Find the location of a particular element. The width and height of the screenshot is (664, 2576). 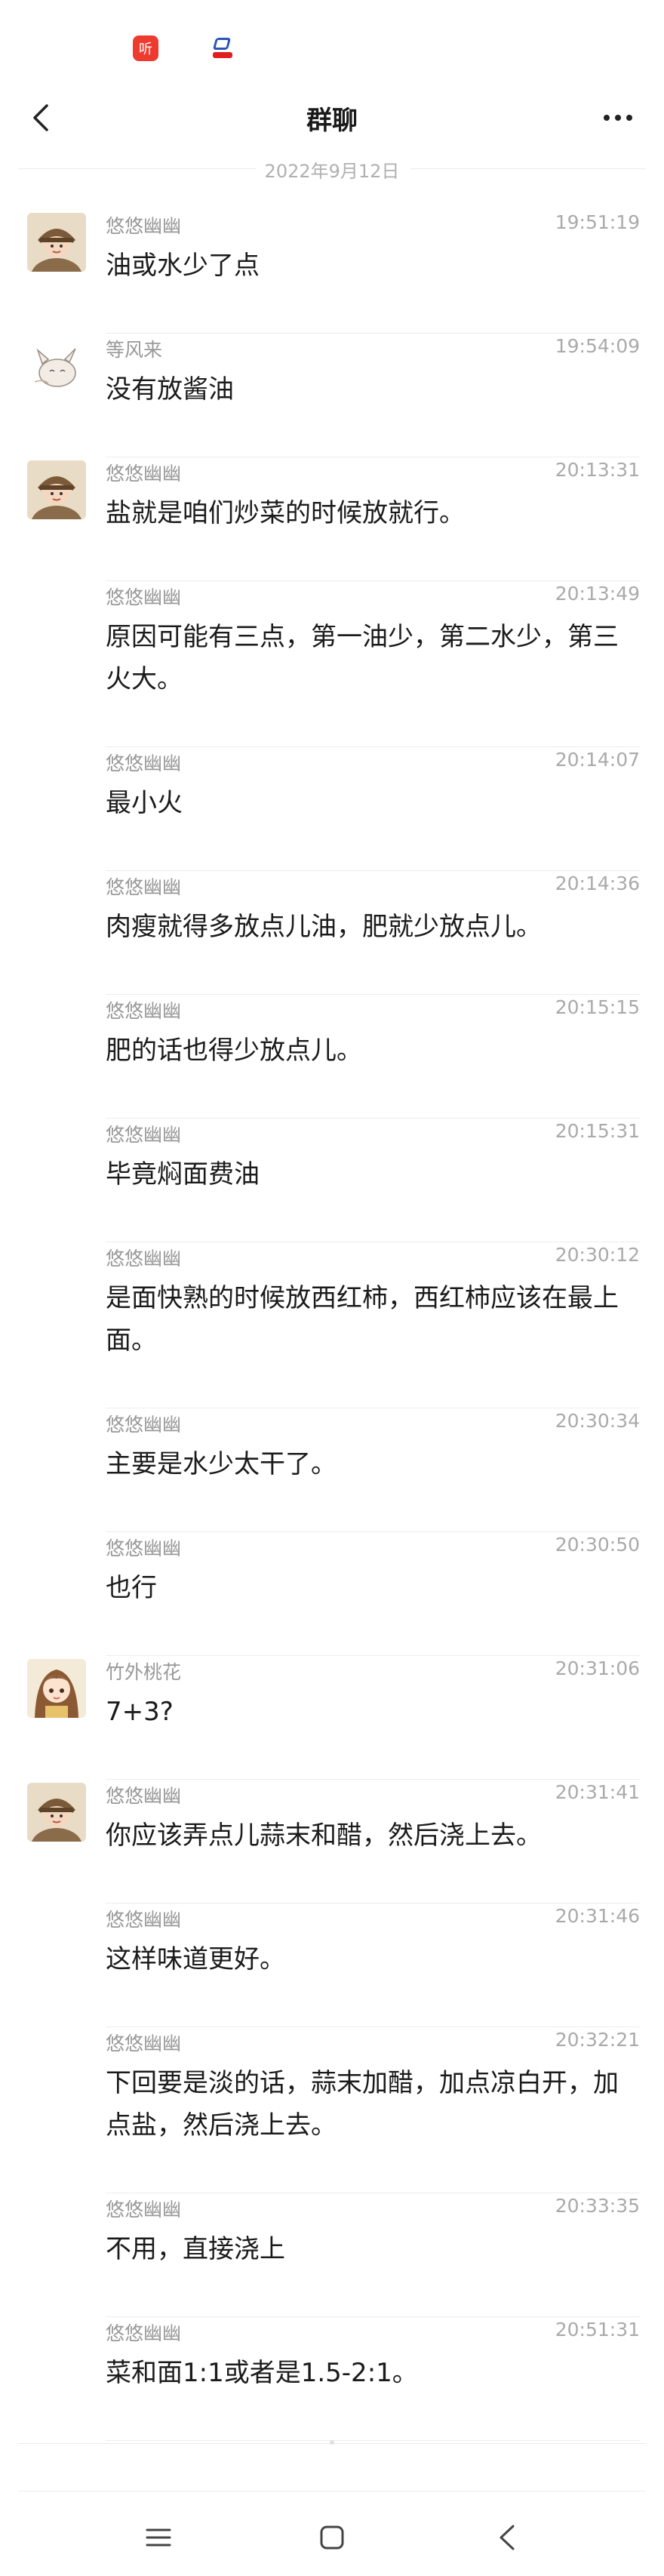

message-row: 悠悠幽幽 20:15:31 毕竟焖面费油 is located at coordinates (332, 1181).